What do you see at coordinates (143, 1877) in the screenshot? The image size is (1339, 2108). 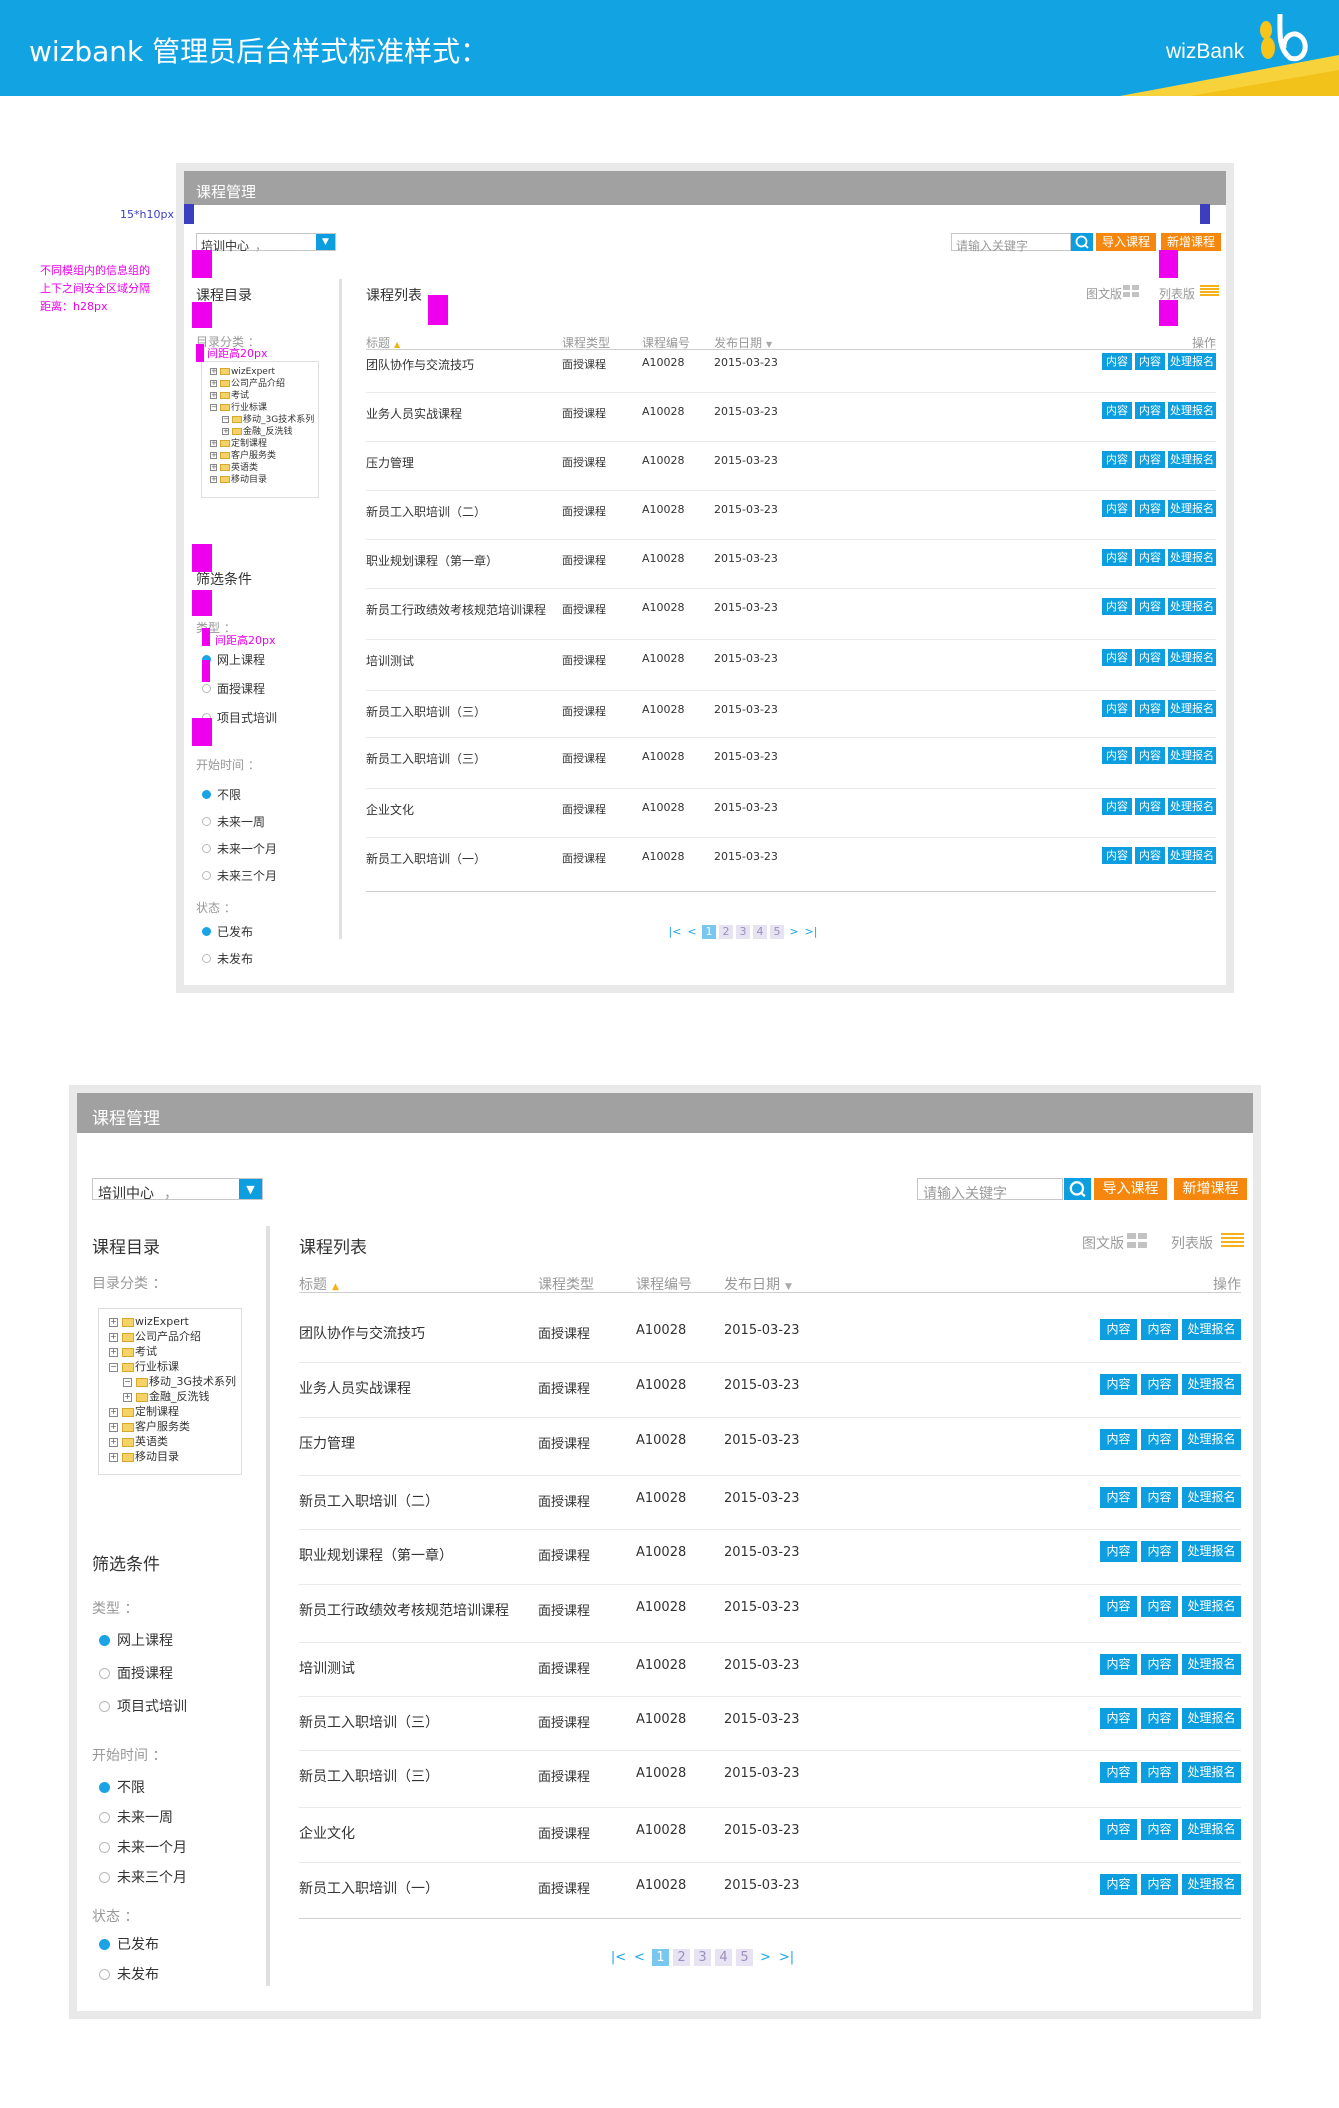 I see `time-filter-option: 未来三个月` at bounding box center [143, 1877].